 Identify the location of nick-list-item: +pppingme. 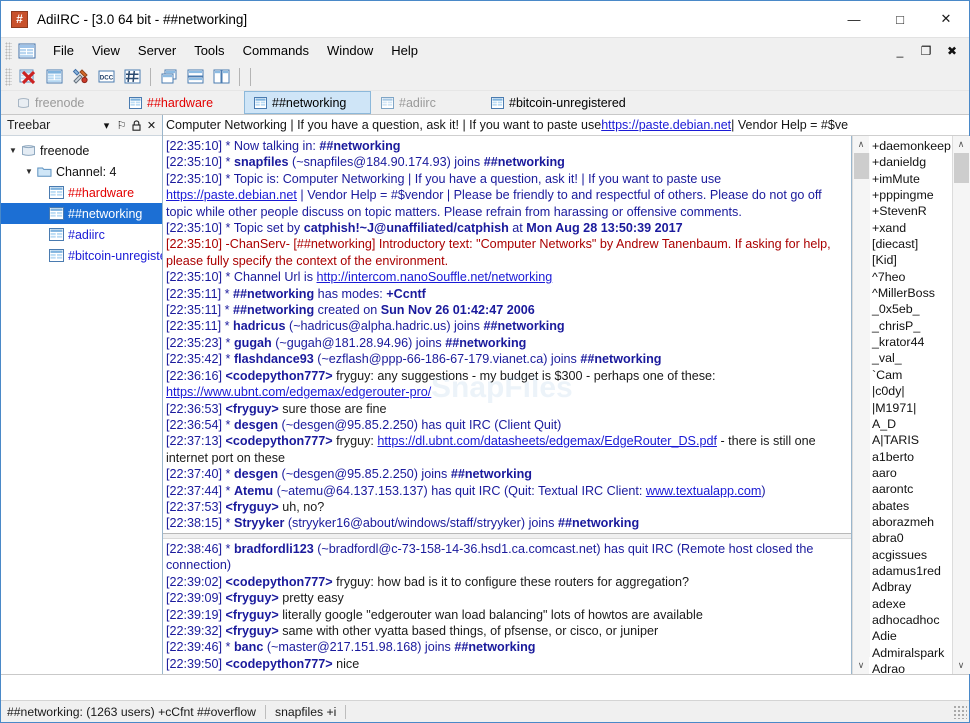
(912, 195).